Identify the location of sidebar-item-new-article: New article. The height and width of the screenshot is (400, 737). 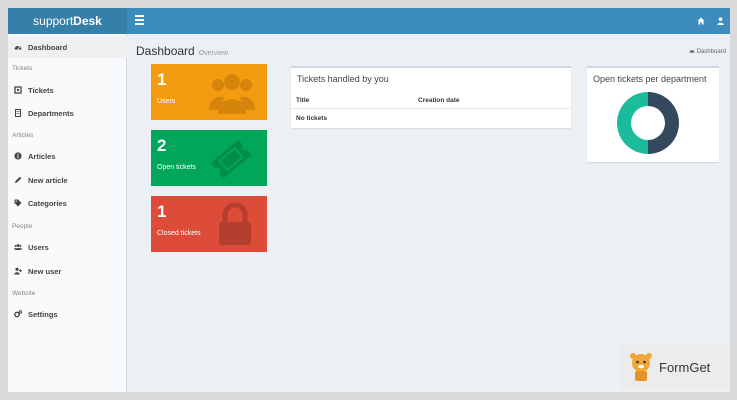
(67, 180).